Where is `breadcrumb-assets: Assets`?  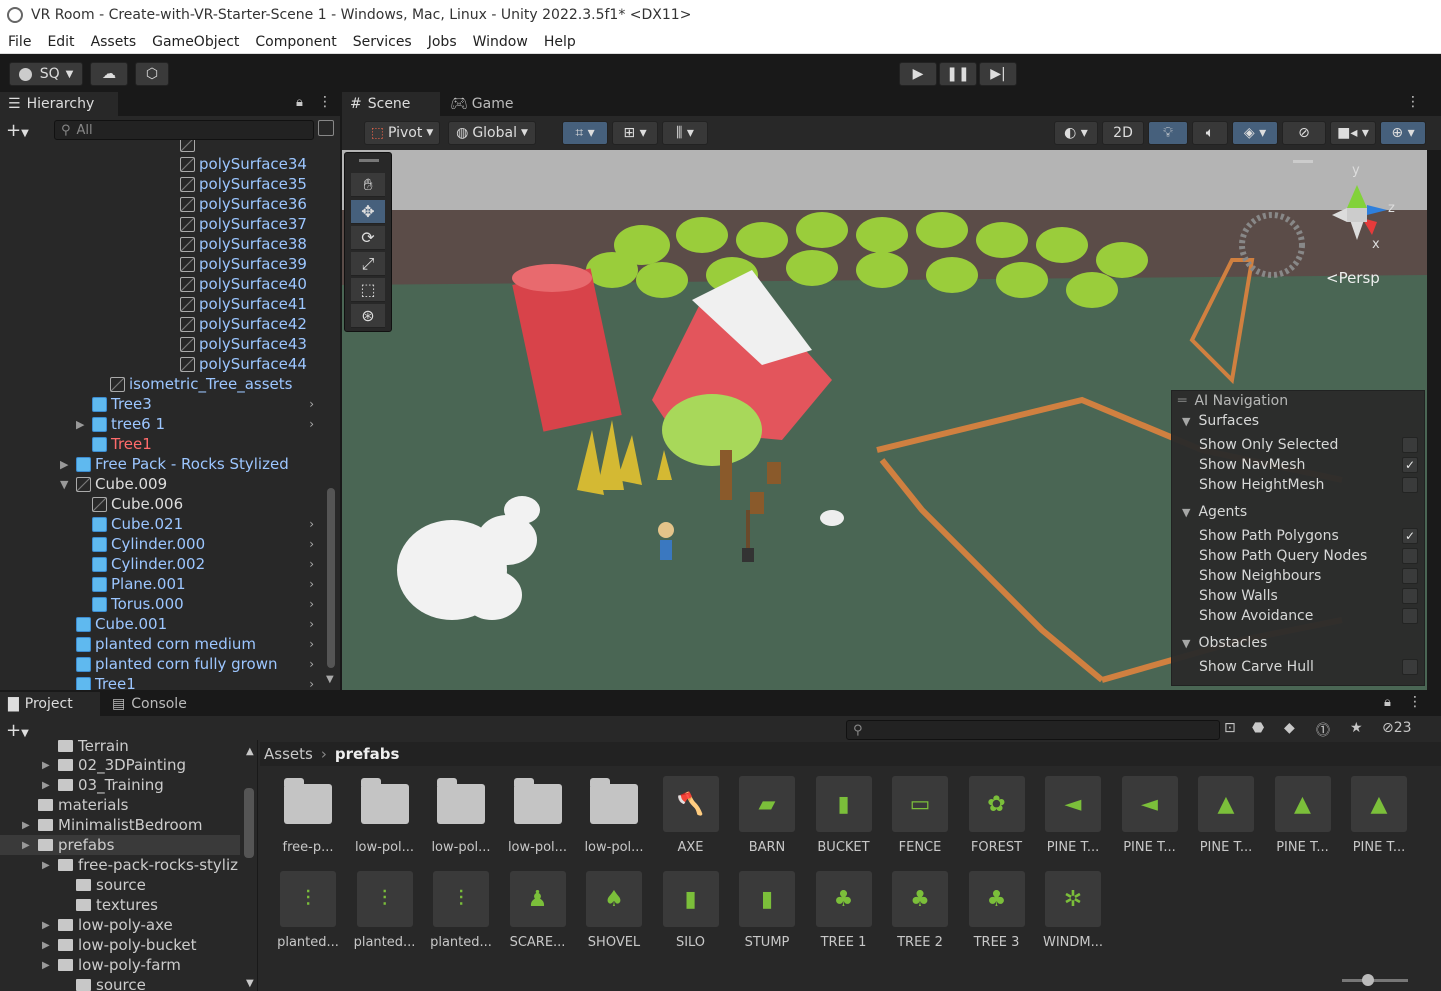
breadcrumb-assets: Assets is located at coordinates (288, 754).